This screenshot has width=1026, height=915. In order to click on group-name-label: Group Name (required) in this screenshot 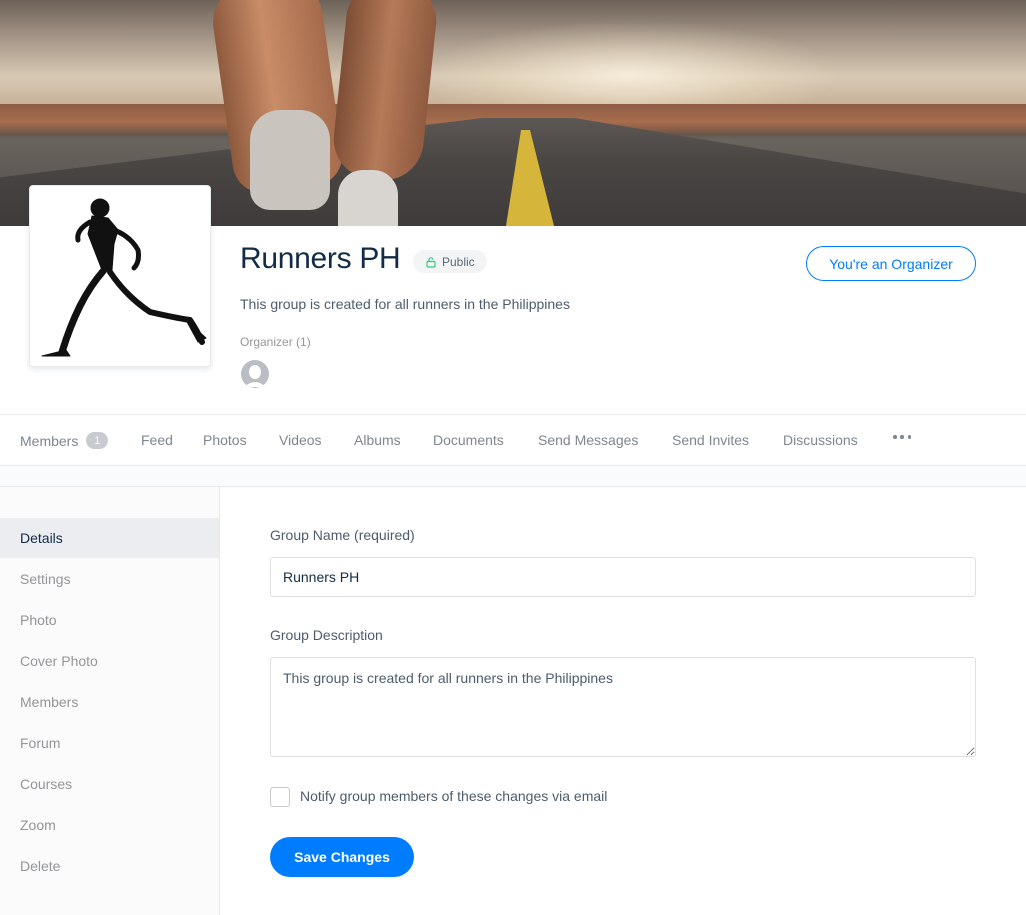, I will do `click(342, 535)`.